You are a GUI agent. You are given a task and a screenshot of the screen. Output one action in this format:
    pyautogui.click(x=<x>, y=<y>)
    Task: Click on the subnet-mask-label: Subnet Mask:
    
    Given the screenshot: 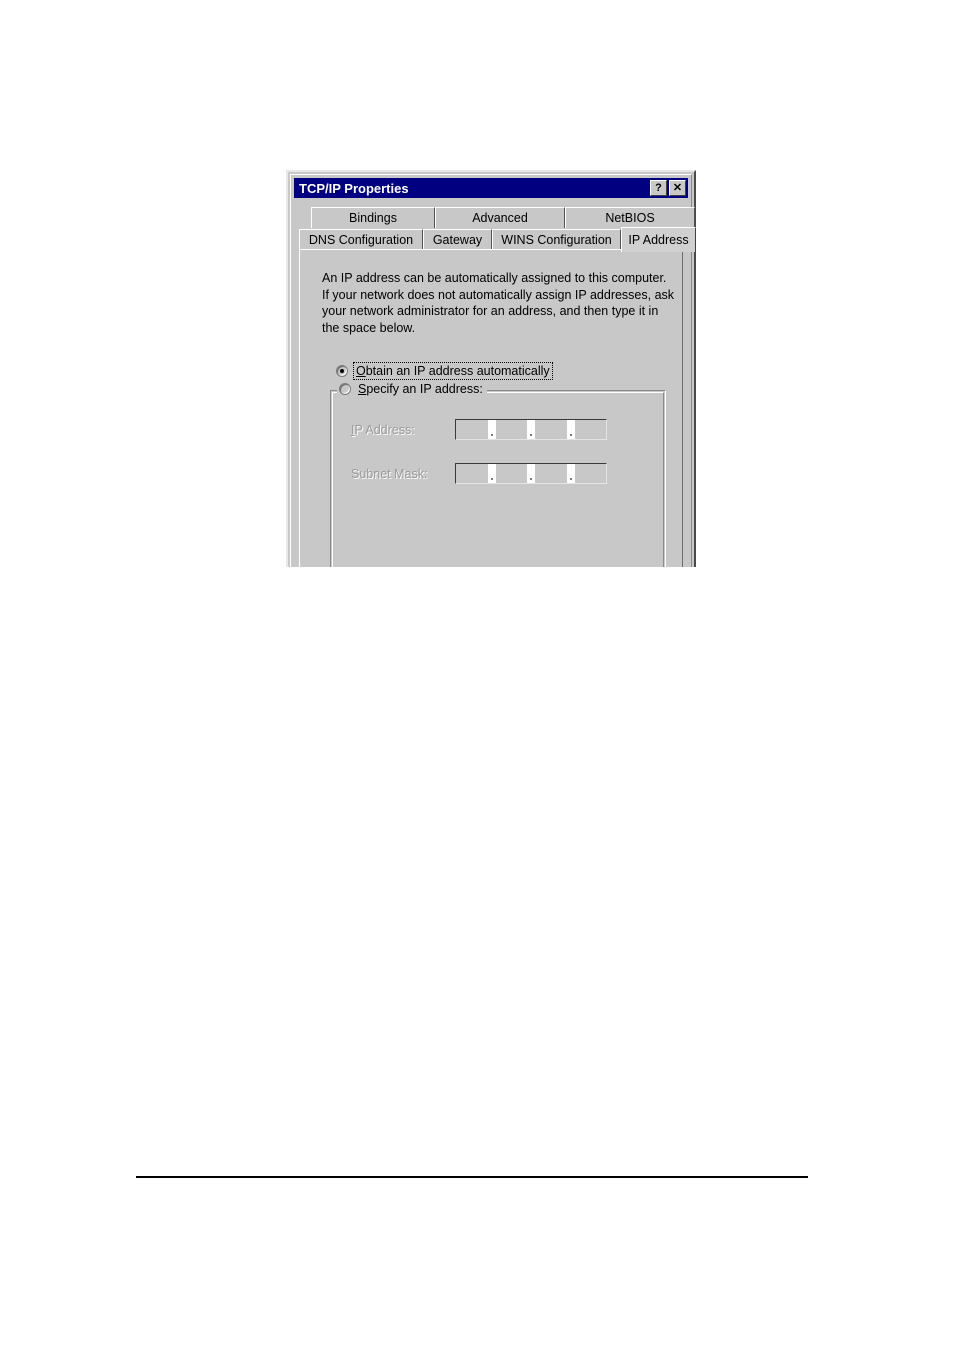 What is the action you would take?
    pyautogui.click(x=389, y=473)
    